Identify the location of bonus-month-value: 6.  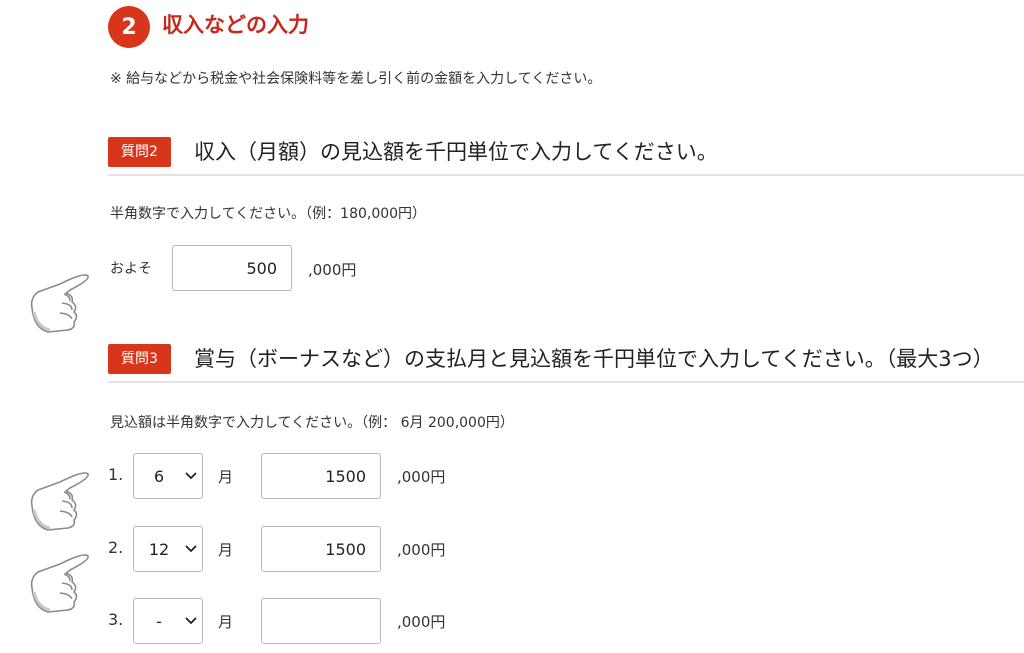
(159, 476).